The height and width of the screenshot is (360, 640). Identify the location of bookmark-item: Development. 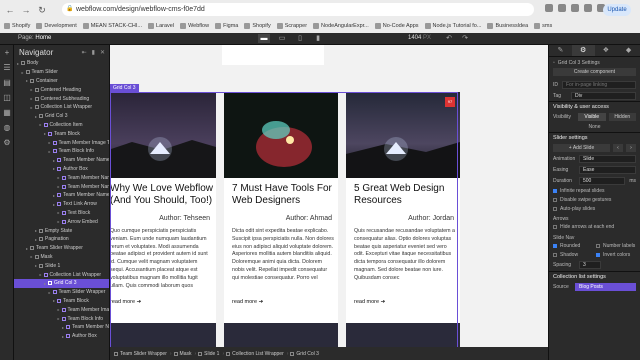
(56, 26).